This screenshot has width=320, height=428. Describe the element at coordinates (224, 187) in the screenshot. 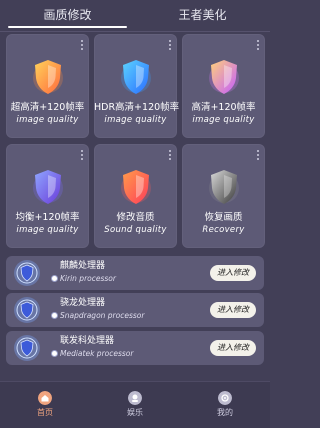

I see `shield-gray-icon` at that location.